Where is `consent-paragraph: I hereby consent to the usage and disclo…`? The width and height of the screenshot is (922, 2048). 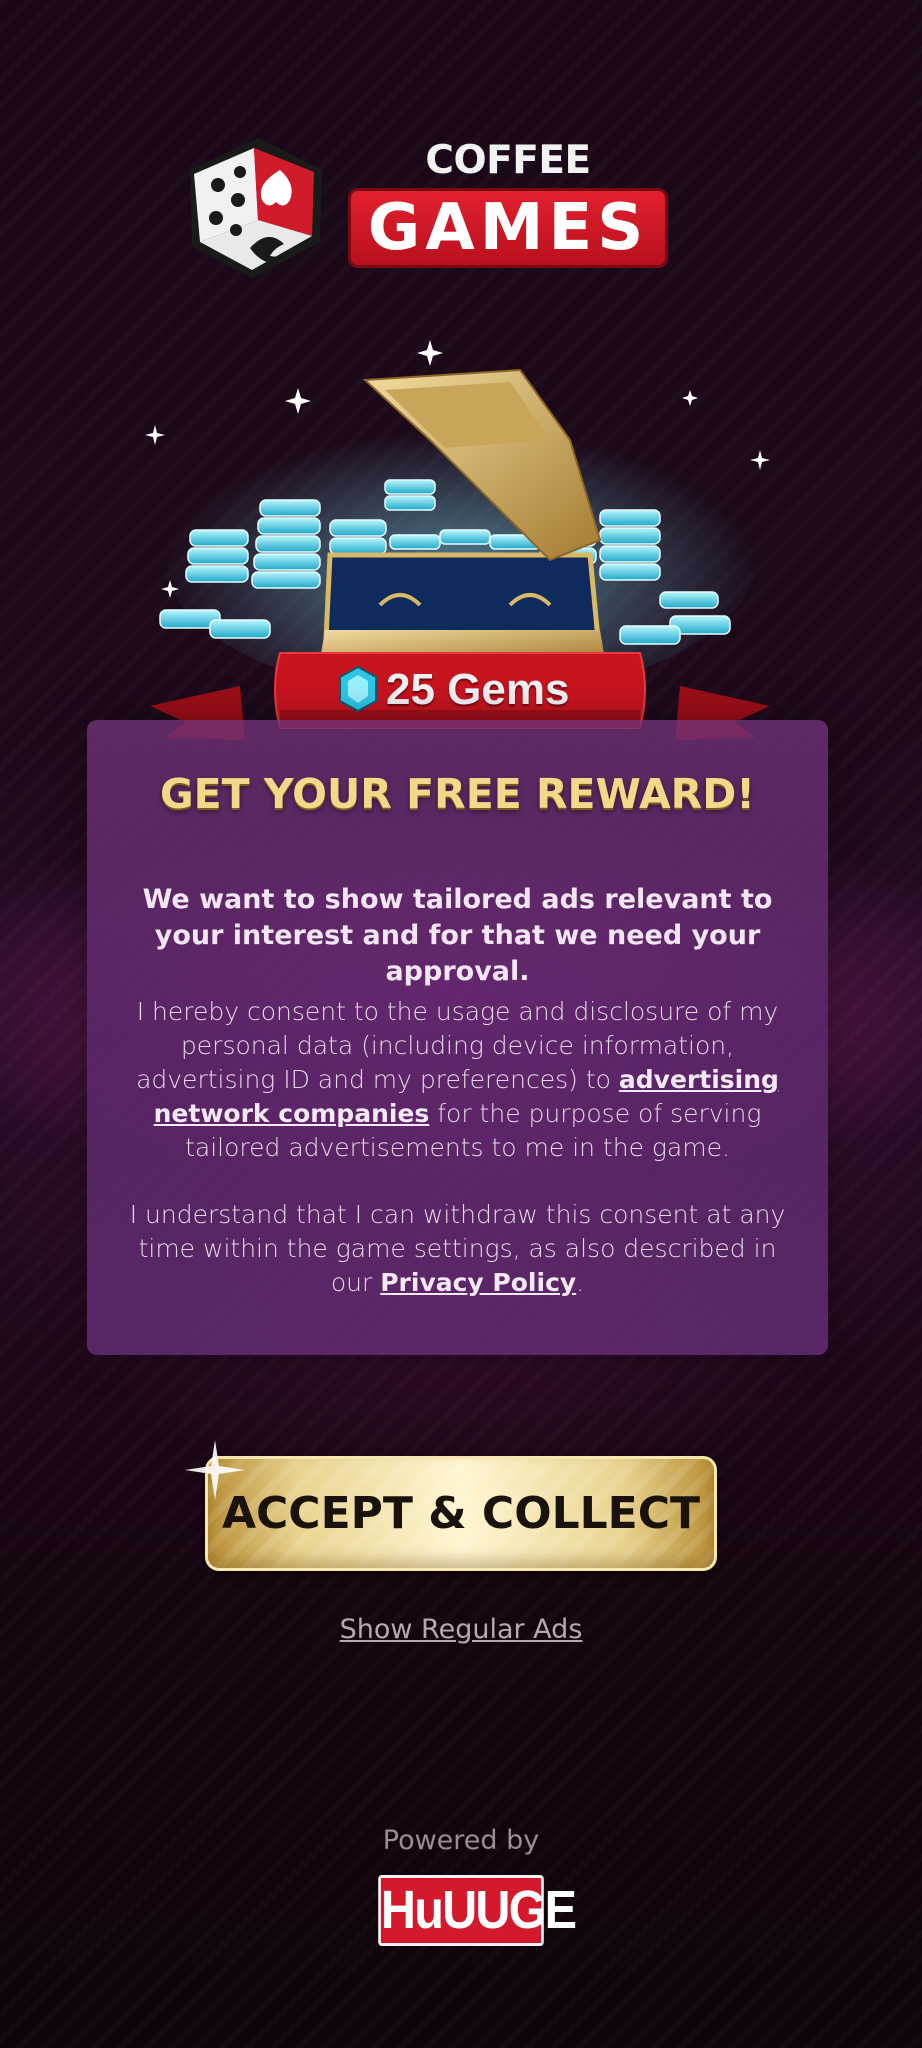 consent-paragraph: I hereby consent to the usage and disclo… is located at coordinates (457, 1080).